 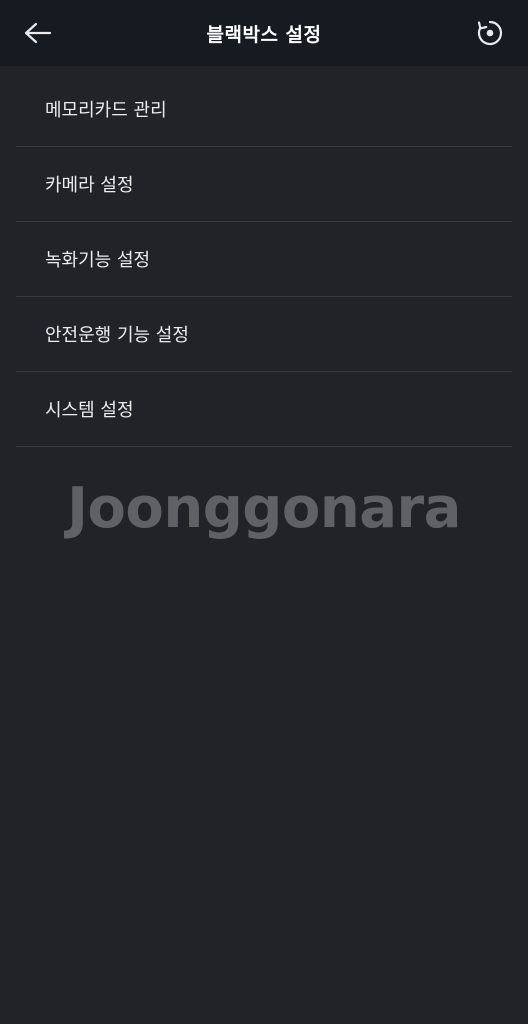 I want to click on menu-item-label: 녹화기능 설정, so click(x=98, y=260).